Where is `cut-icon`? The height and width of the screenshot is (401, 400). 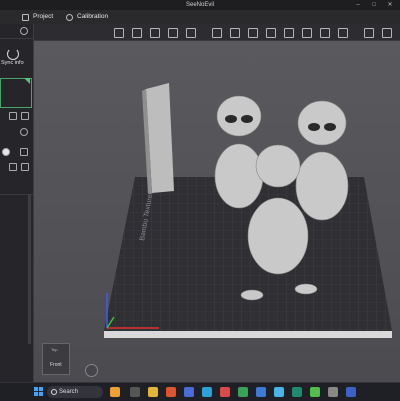
cut-icon is located at coordinates (271, 33).